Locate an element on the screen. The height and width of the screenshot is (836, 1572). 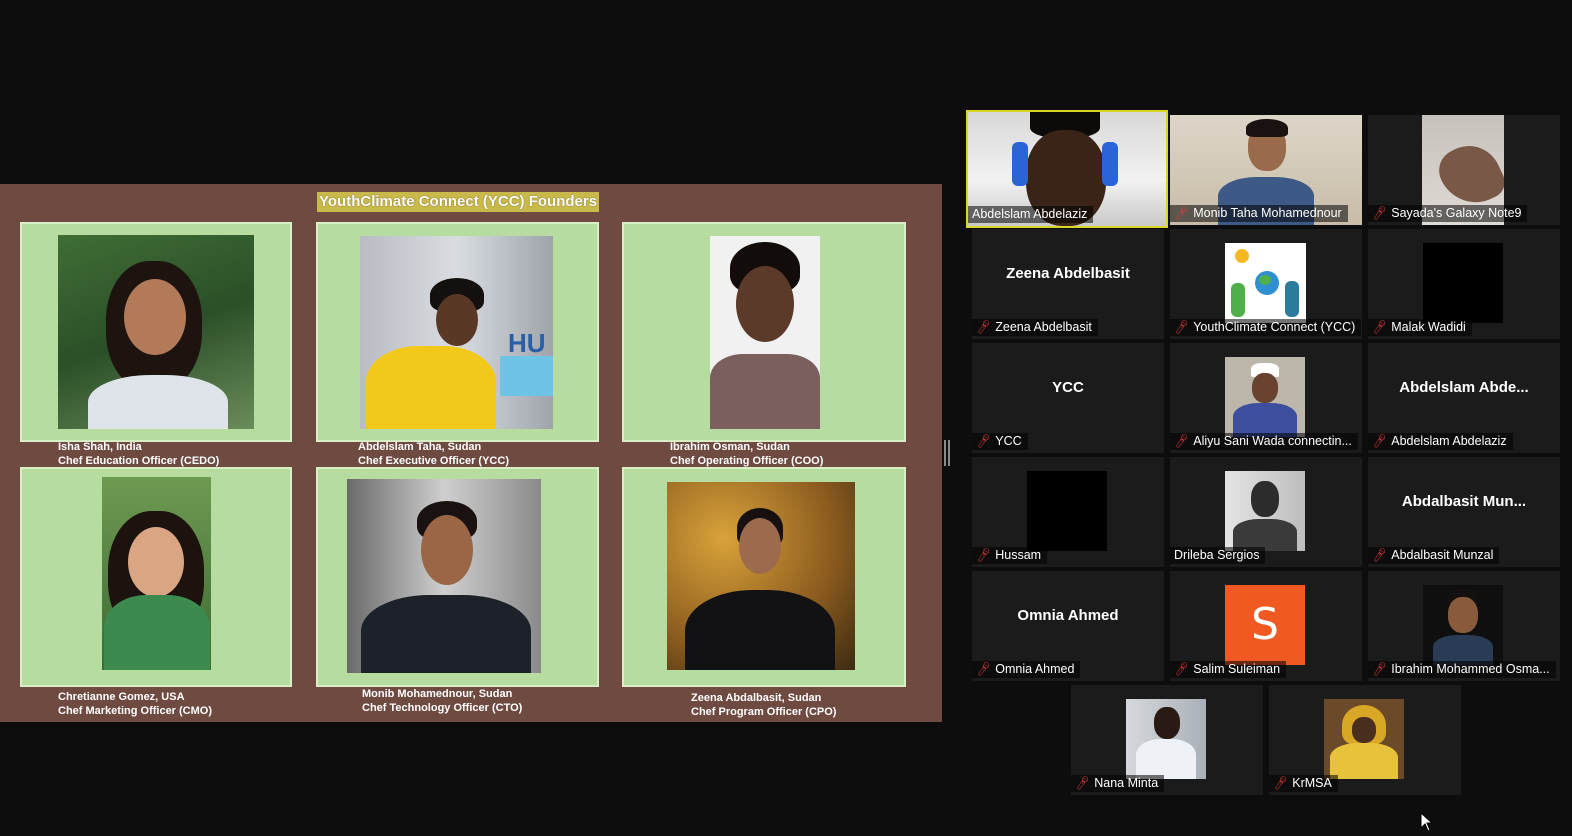
participant-name-label: 🎤︎ Monib Taha Mohamednour is located at coordinates (1259, 213).